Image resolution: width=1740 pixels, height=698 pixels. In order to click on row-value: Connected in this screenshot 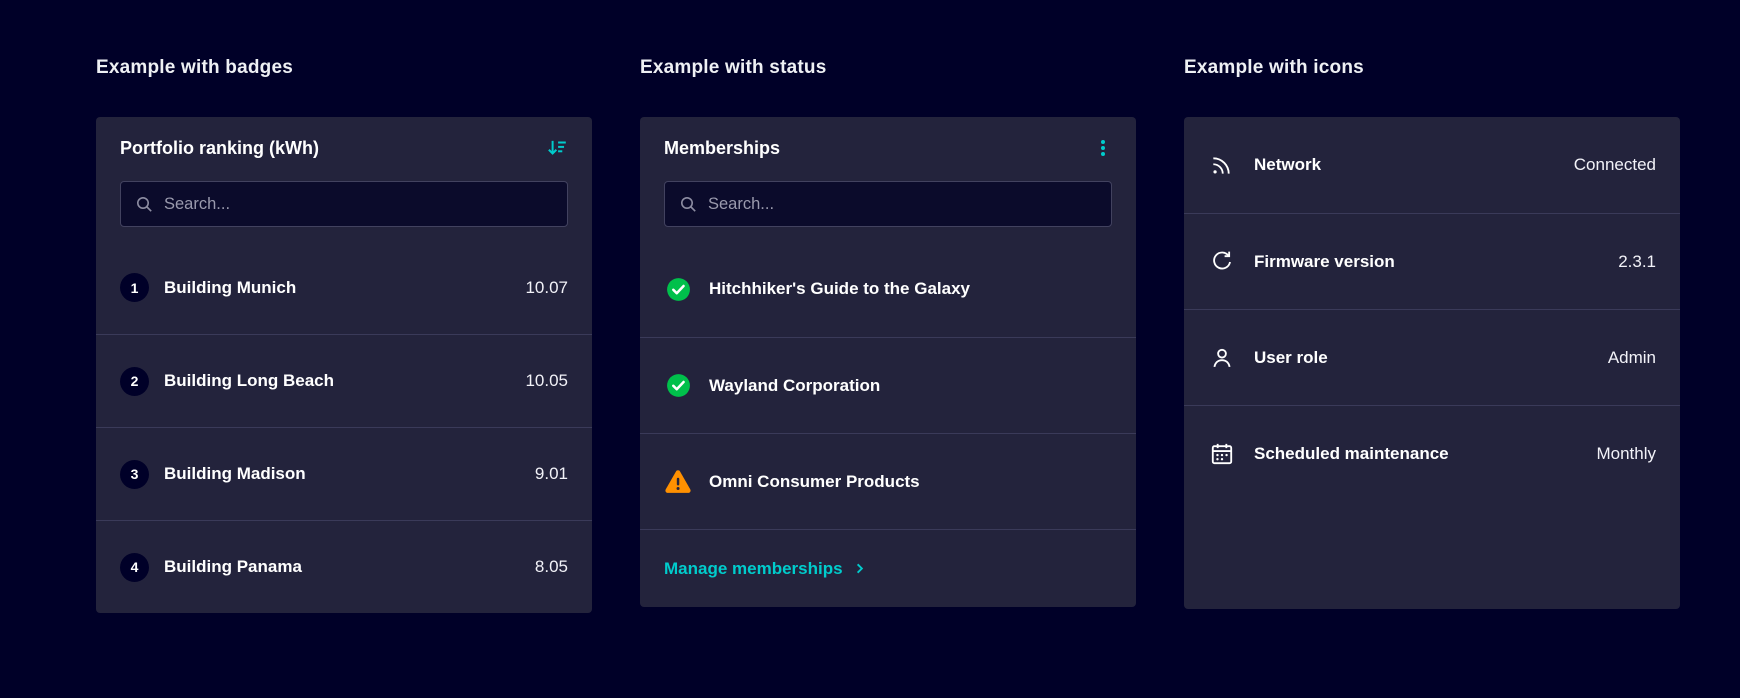, I will do `click(1614, 164)`.